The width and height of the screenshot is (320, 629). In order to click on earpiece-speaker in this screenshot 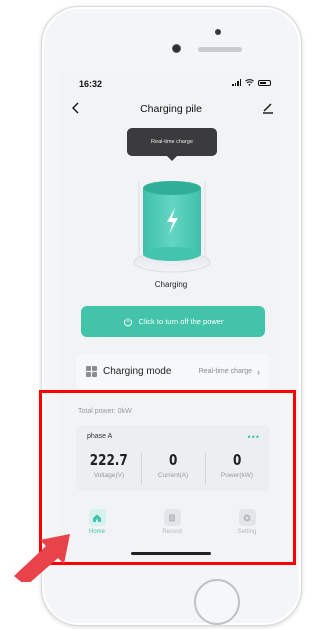, I will do `click(220, 49)`.